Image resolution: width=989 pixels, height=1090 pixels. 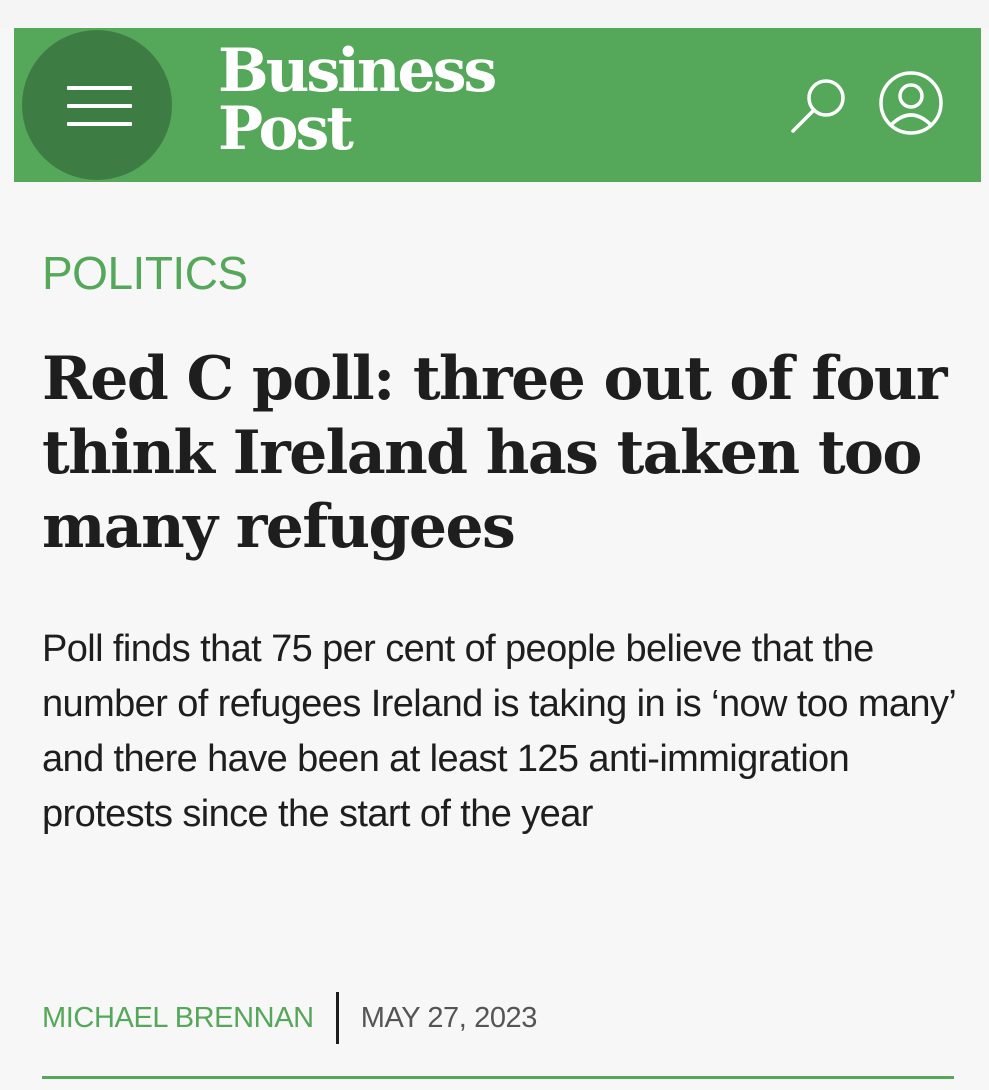 I want to click on logo-line-2: Post, so click(x=286, y=129).